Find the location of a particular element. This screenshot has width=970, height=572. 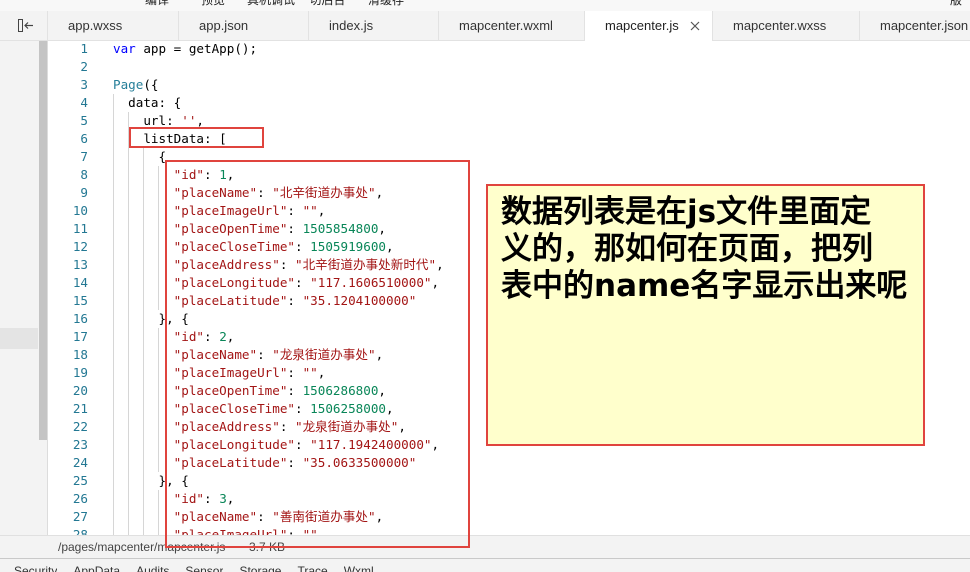

devtools-tab-audits: Audits is located at coordinates (152, 568).